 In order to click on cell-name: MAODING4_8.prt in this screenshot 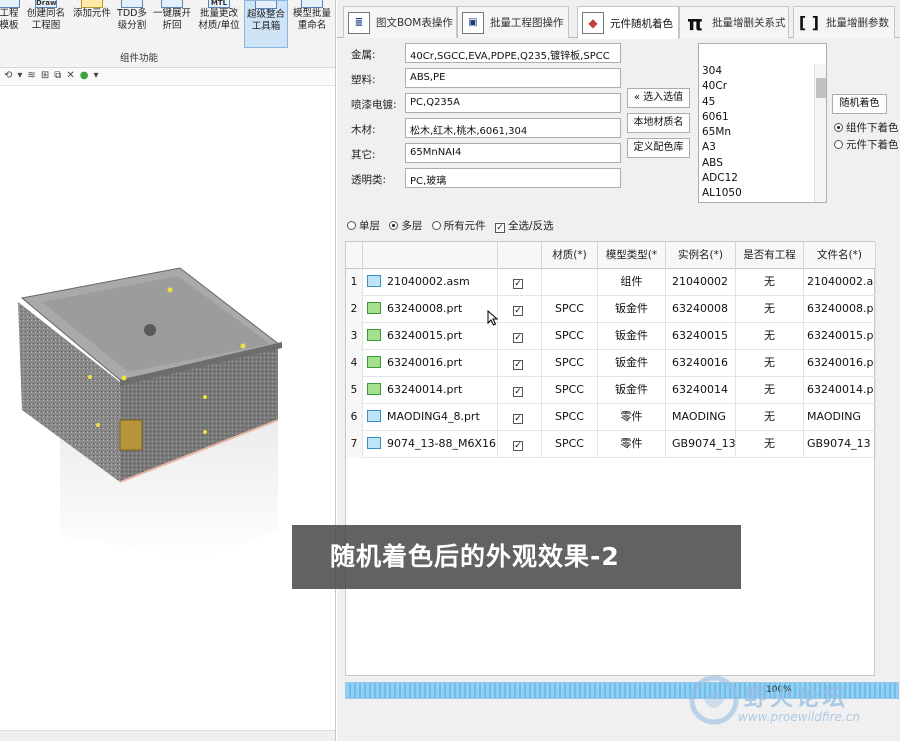, I will do `click(430, 417)`.